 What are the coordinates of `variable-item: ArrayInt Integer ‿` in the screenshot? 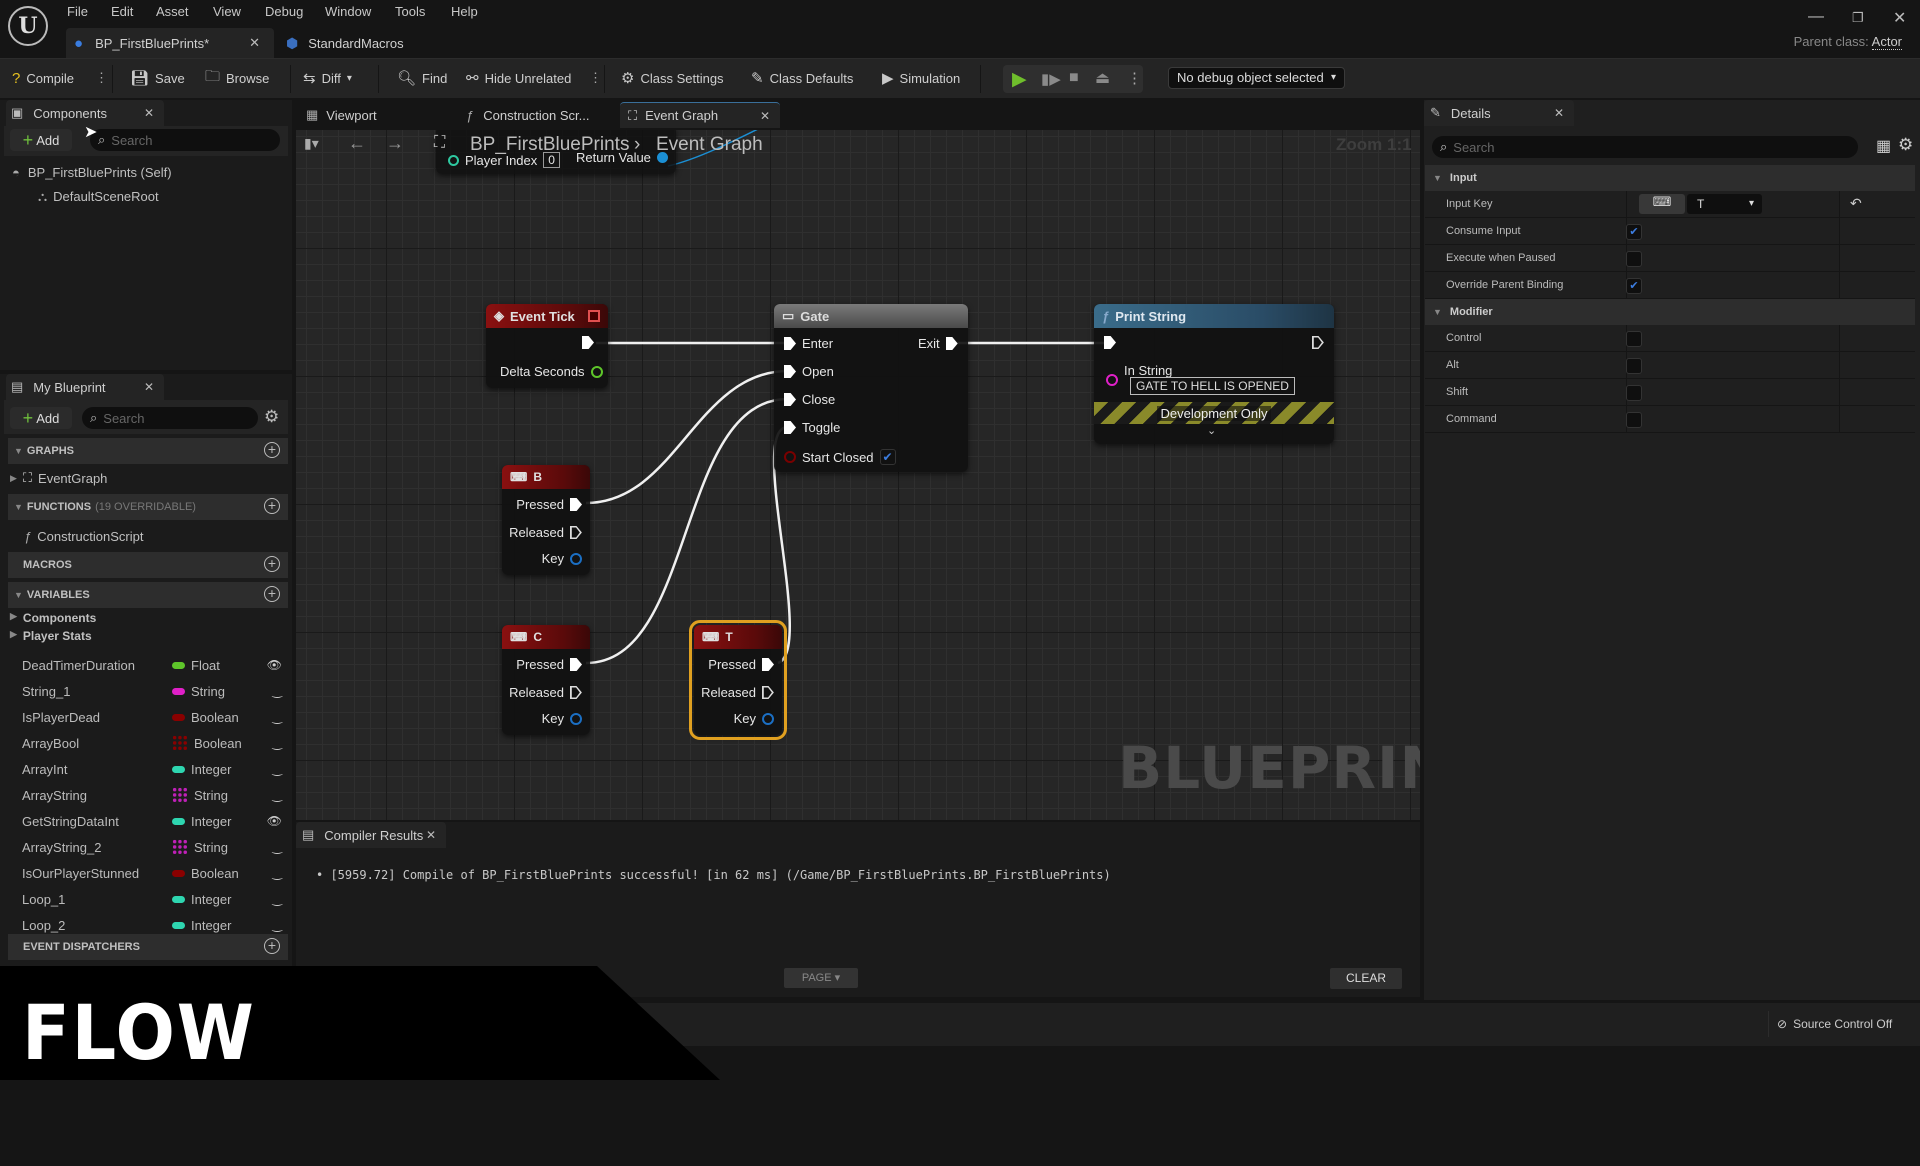 It's located at (155, 769).